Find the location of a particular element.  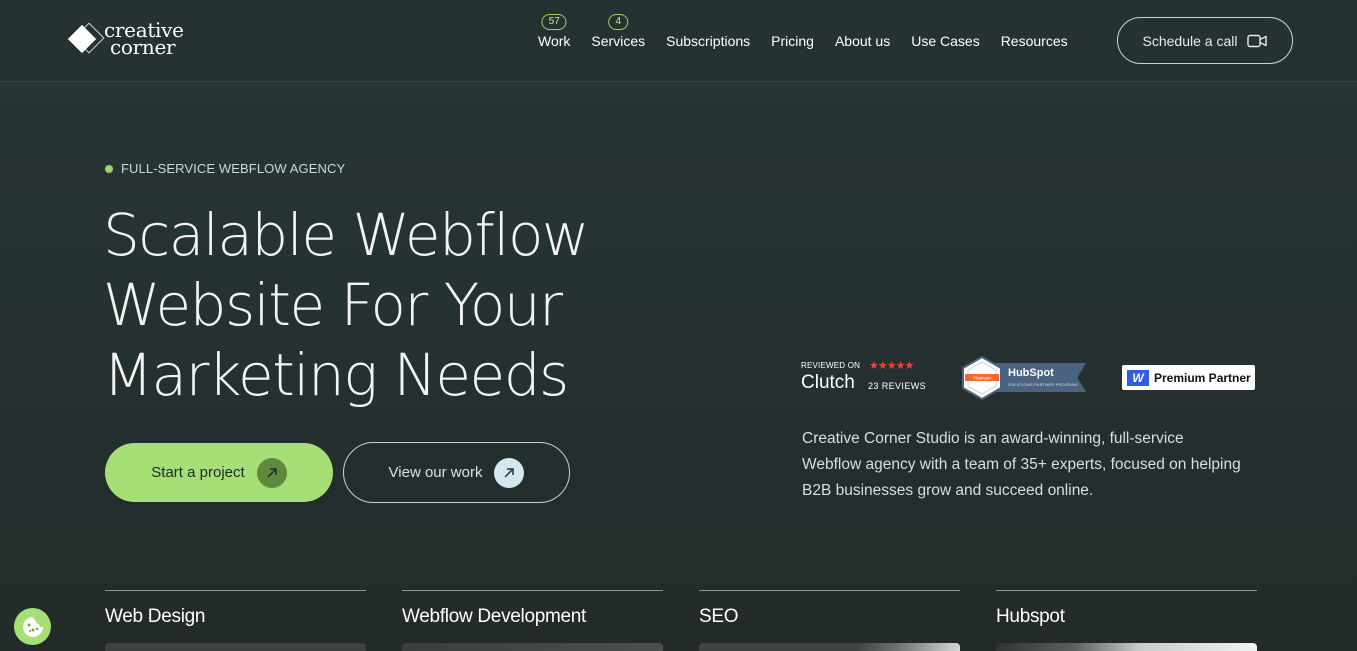

start-project-label: Start a project is located at coordinates (198, 472).